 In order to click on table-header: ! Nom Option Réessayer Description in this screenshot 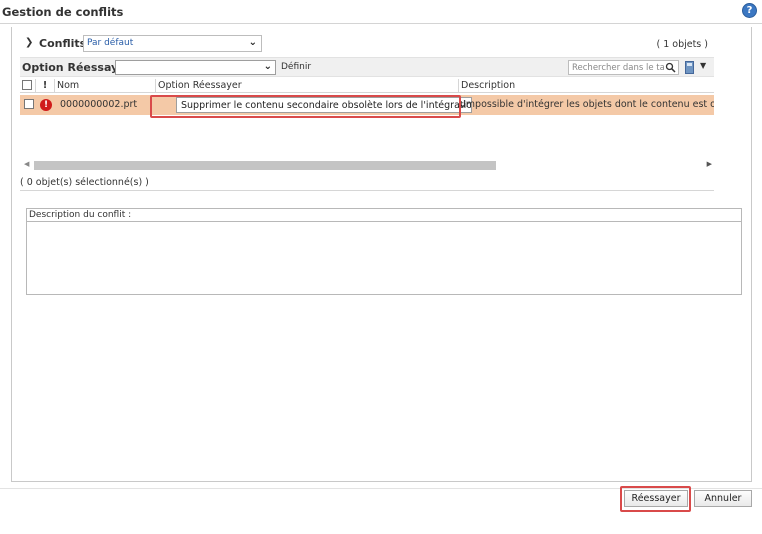, I will do `click(367, 86)`.